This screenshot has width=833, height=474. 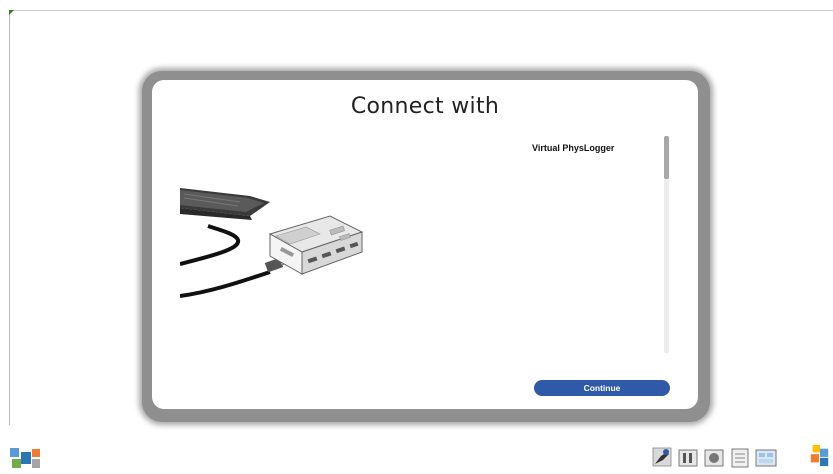 I want to click on notes-icon, so click(x=740, y=458).